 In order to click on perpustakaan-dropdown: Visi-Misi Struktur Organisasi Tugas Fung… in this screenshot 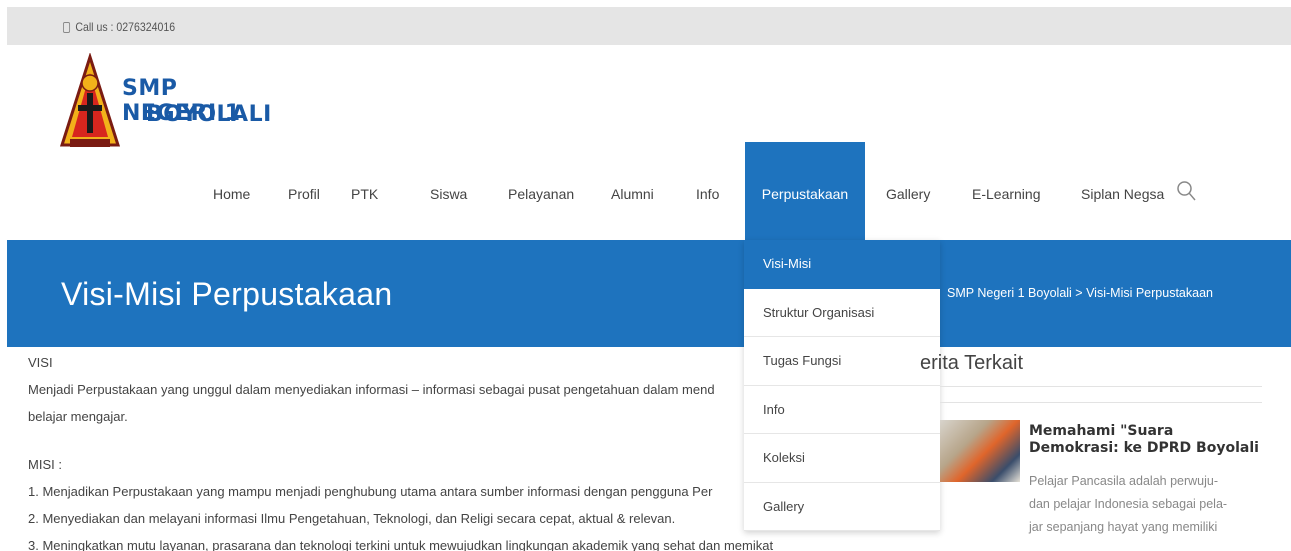, I will do `click(842, 385)`.